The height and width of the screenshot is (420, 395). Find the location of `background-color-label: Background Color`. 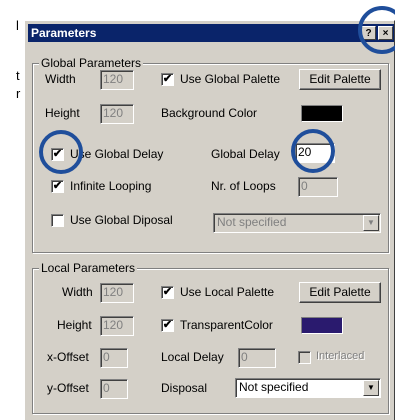

background-color-label: Background Color is located at coordinates (209, 113).